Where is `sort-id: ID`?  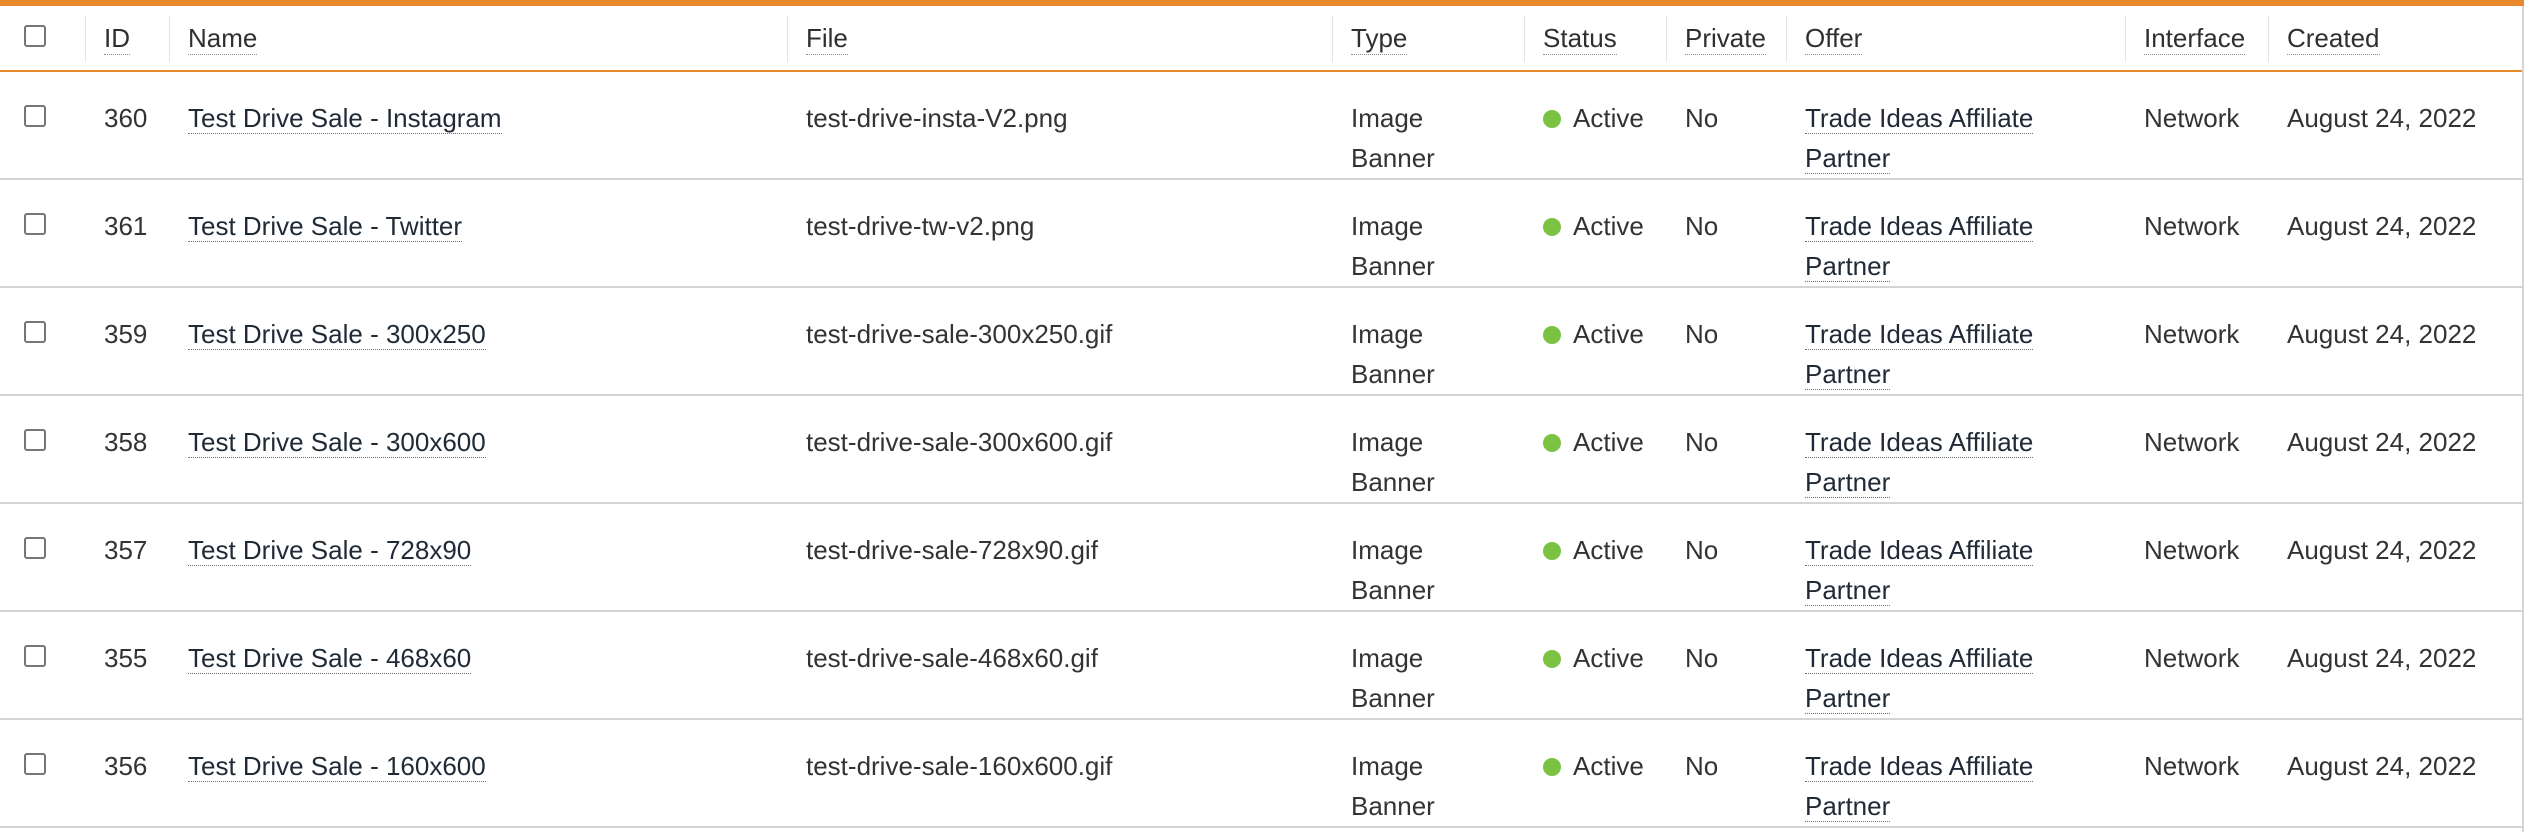
sort-id: ID is located at coordinates (117, 38).